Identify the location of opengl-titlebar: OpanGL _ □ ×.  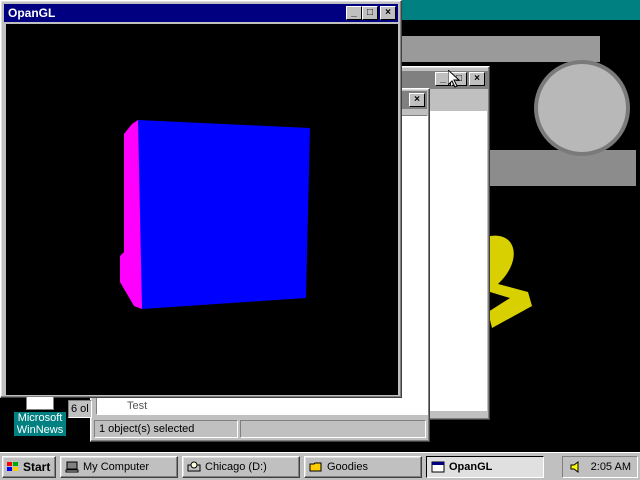
(201, 13).